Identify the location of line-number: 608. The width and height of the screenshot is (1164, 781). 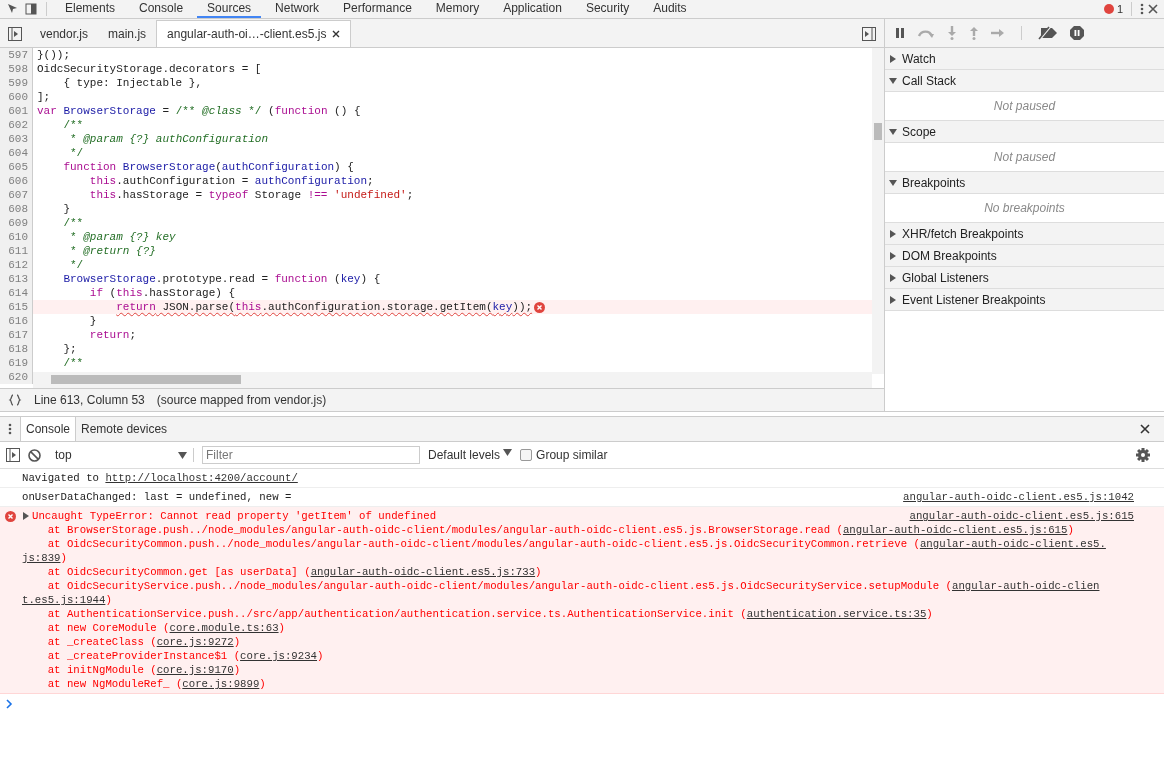
(16, 209).